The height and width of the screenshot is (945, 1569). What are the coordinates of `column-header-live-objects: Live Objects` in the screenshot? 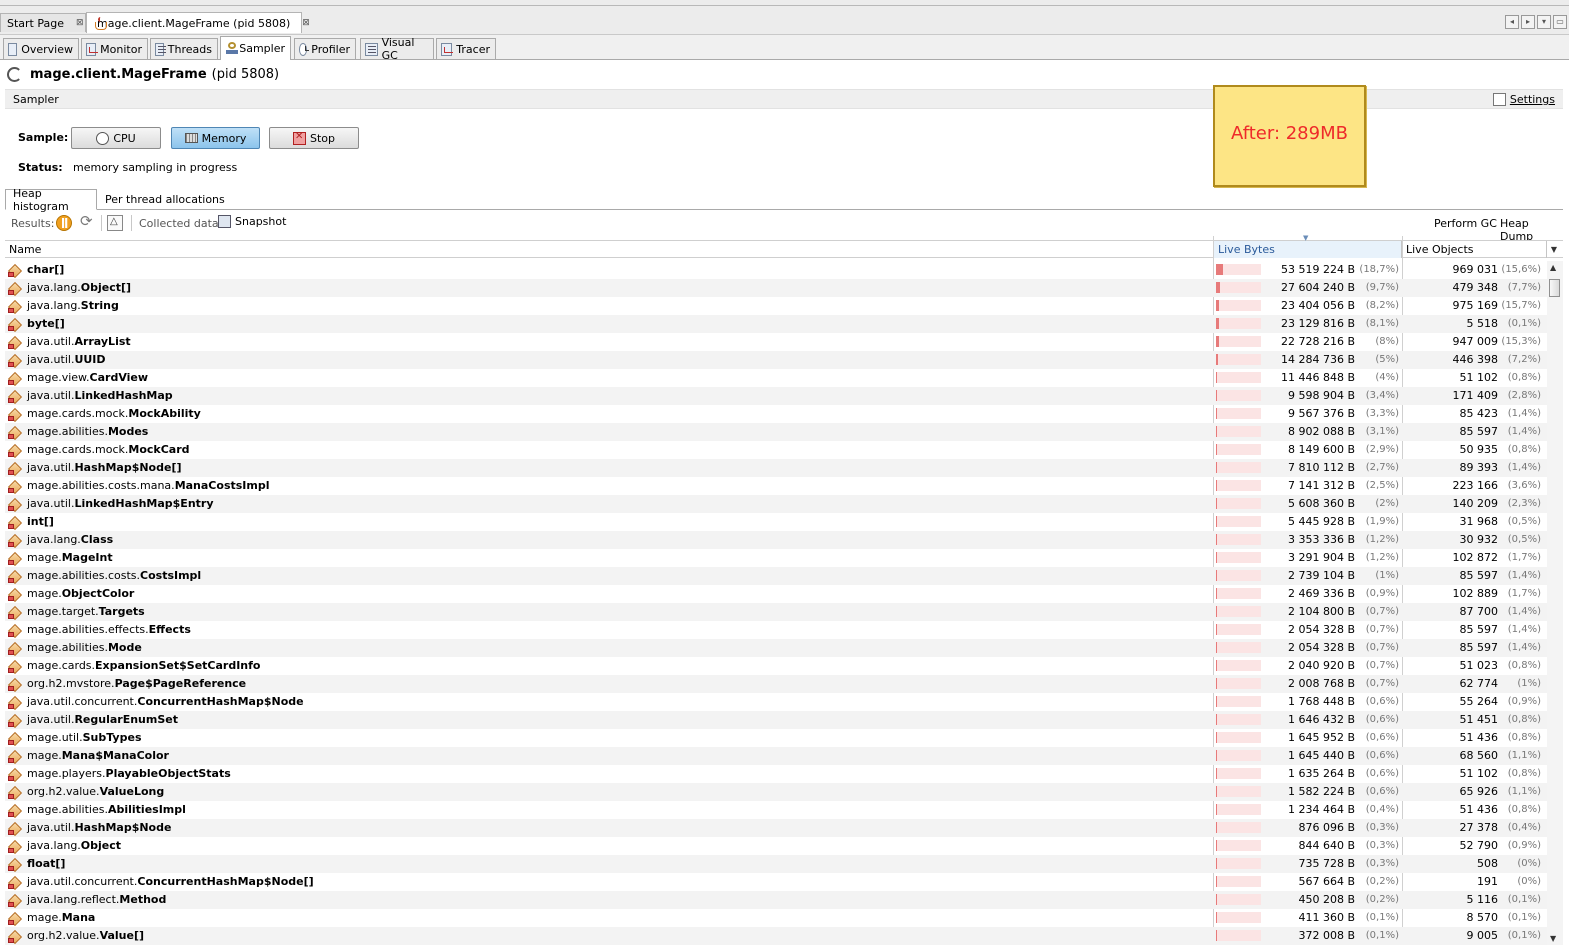 It's located at (1474, 249).